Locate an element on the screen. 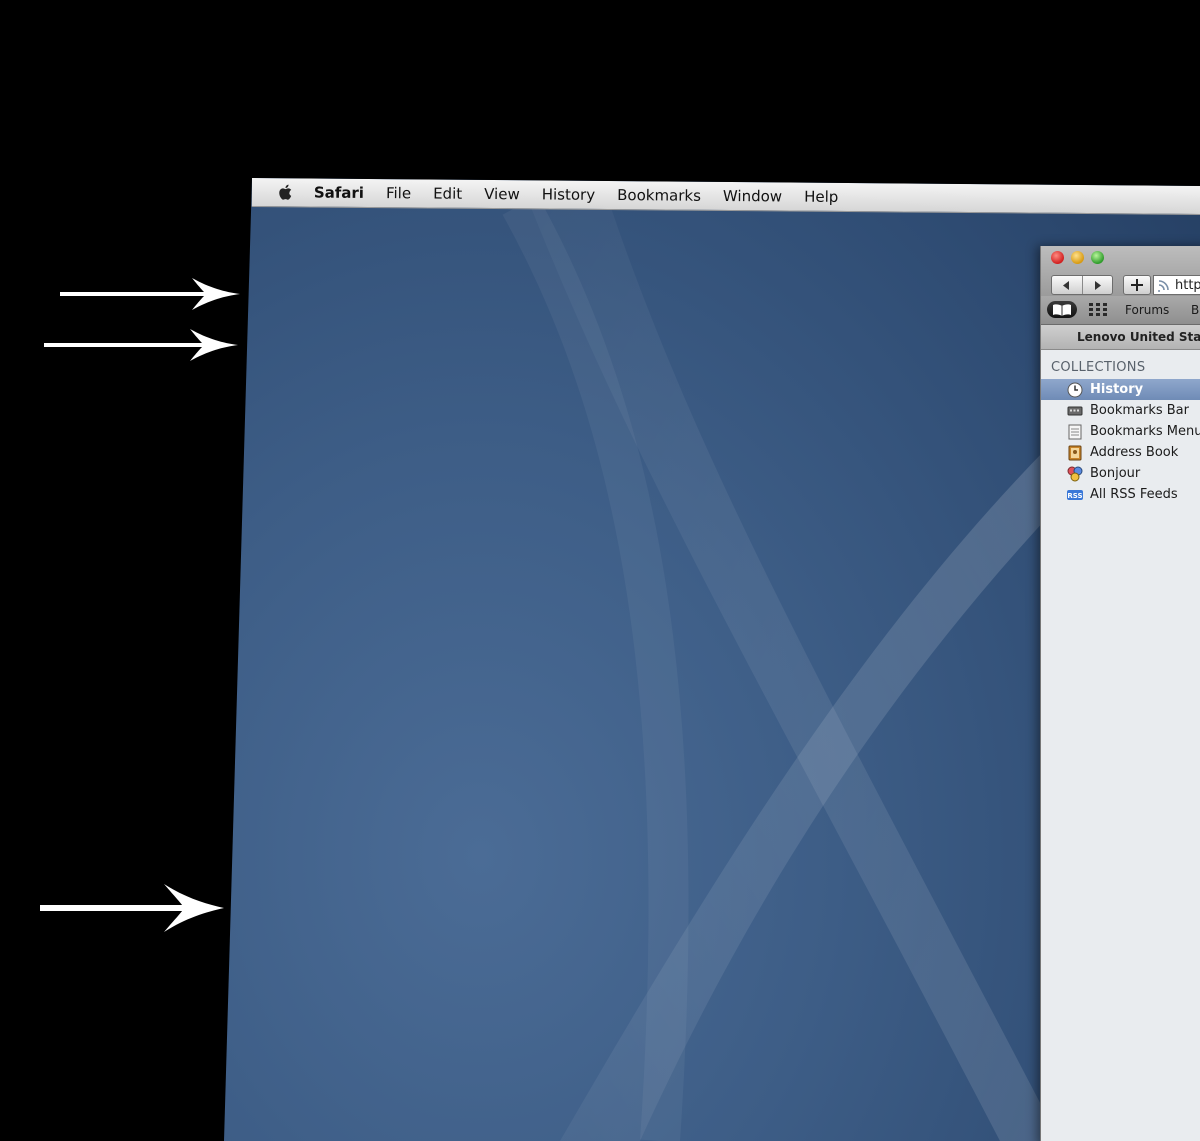  back-button is located at coordinates (1067, 285).